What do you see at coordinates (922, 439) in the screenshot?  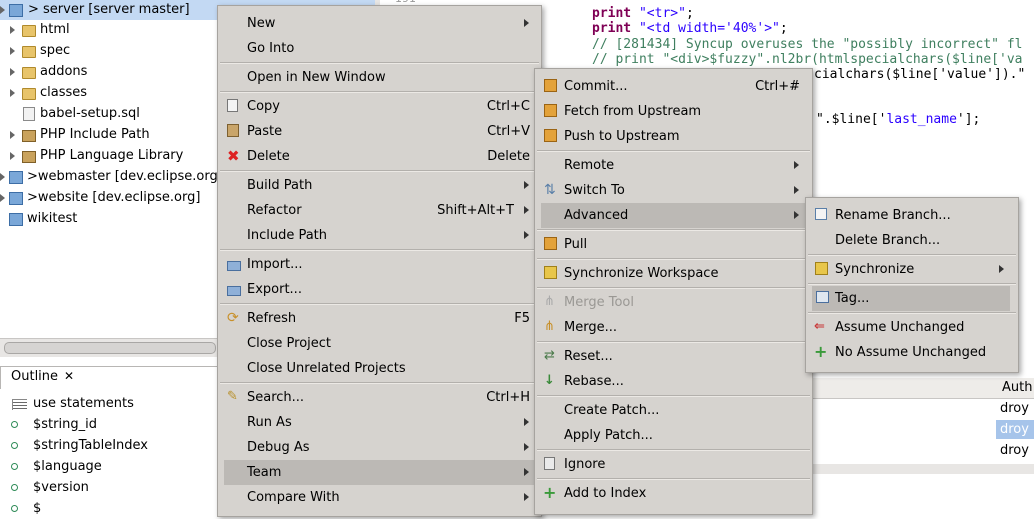 I see `history-table: Auth droy droy droy` at bounding box center [922, 439].